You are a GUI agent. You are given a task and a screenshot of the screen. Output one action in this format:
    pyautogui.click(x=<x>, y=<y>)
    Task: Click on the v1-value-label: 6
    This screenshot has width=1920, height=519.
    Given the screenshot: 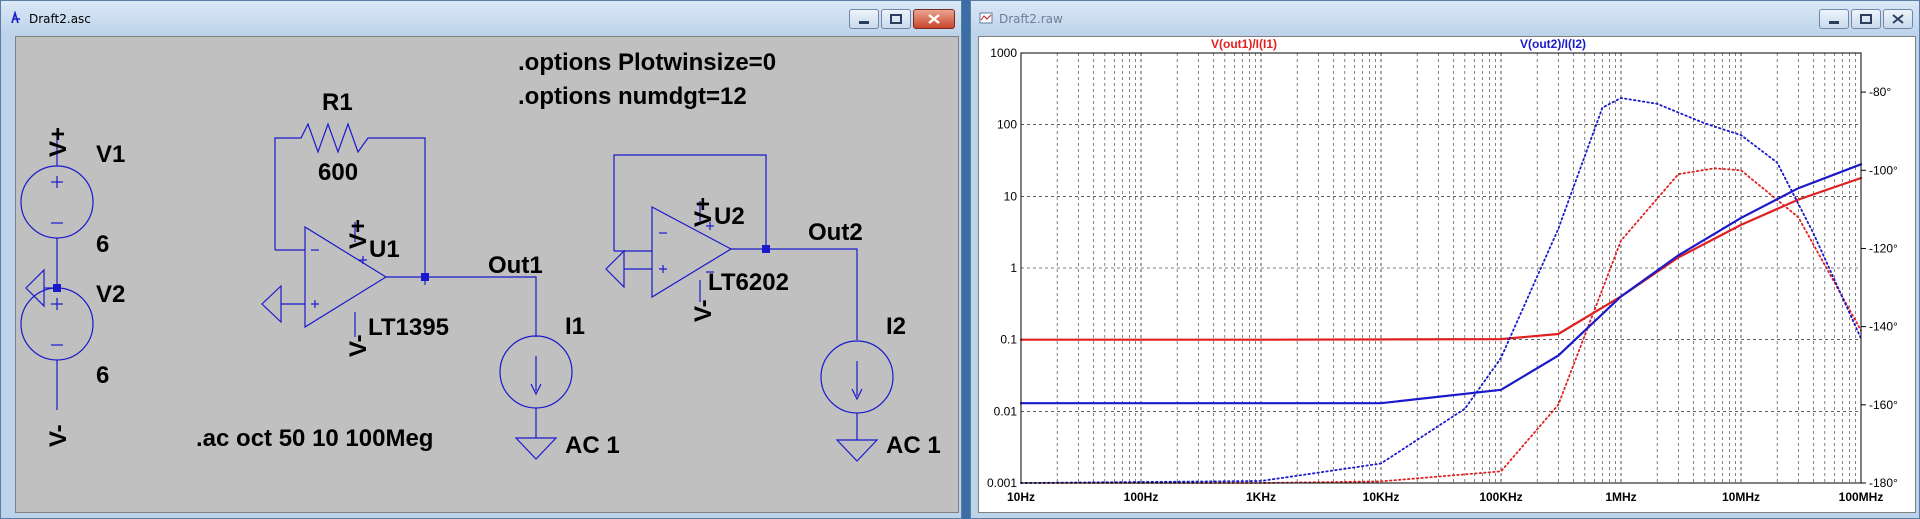 What is the action you would take?
    pyautogui.click(x=102, y=244)
    